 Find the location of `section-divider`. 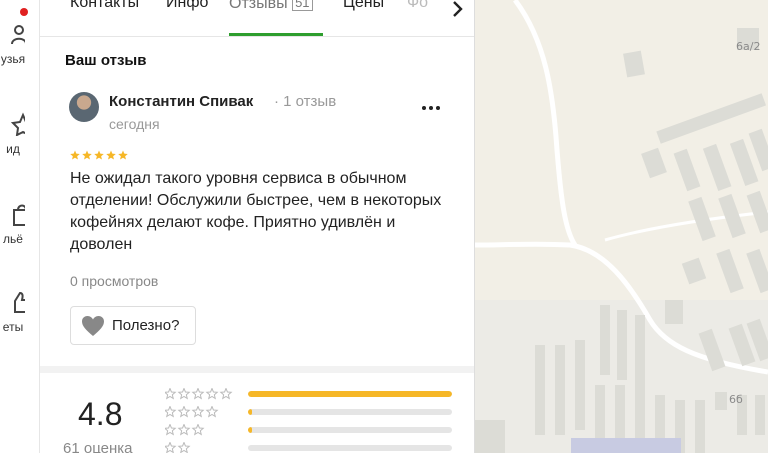

section-divider is located at coordinates (257, 369).